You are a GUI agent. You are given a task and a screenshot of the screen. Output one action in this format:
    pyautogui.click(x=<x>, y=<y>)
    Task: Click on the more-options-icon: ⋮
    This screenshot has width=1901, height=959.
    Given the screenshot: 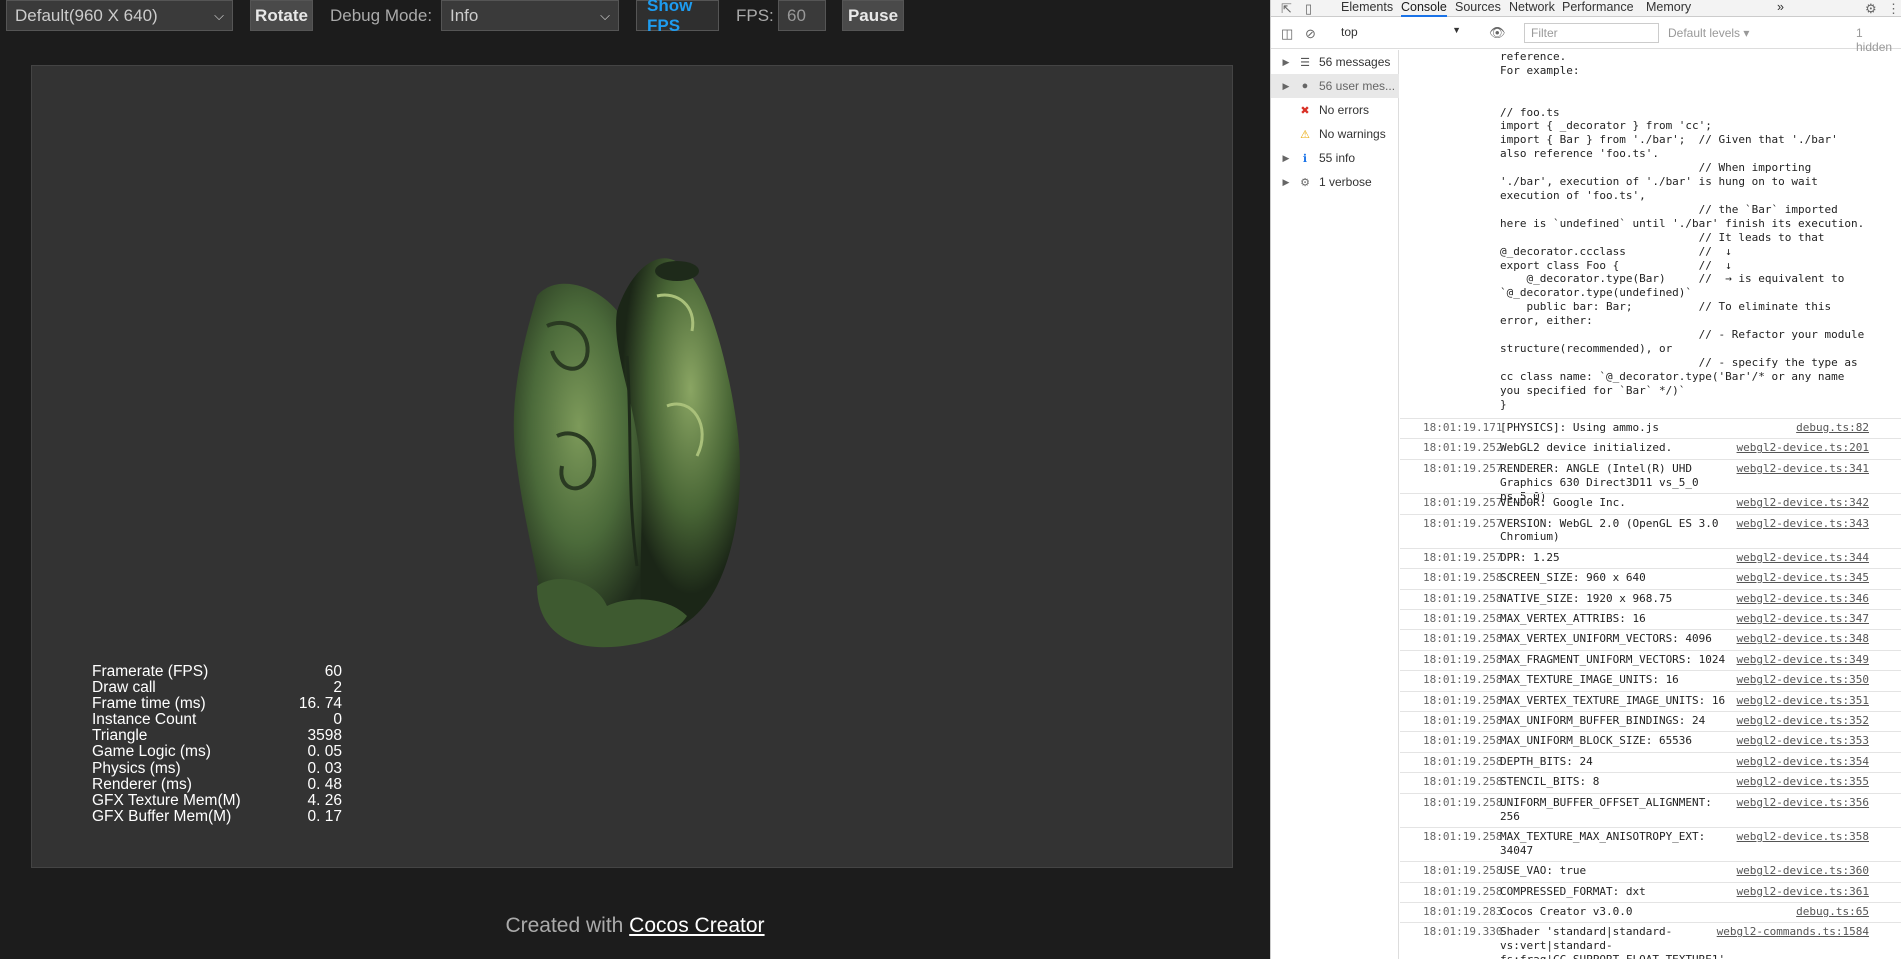 What is the action you would take?
    pyautogui.click(x=1893, y=9)
    